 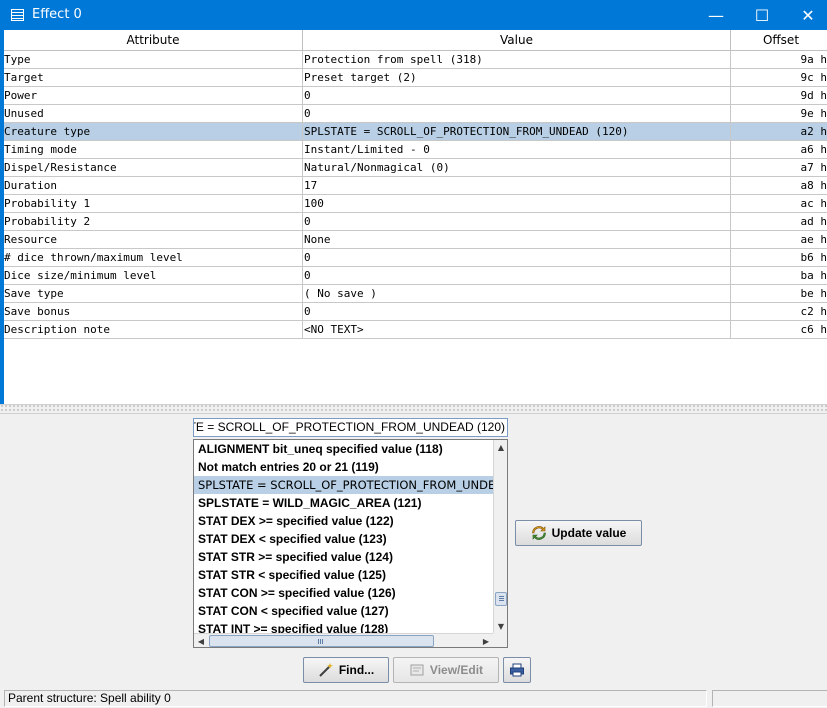 I want to click on cell-attribute: Duration, so click(x=153, y=186).